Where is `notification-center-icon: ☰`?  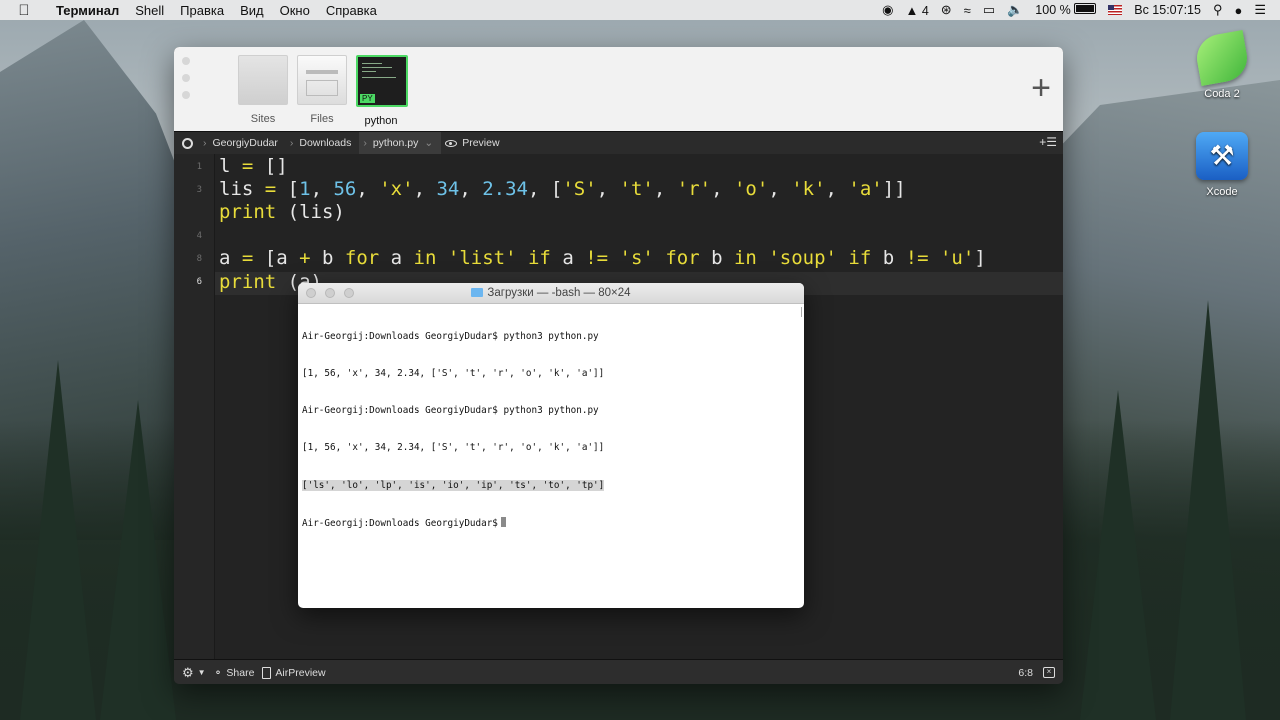
notification-center-icon: ☰ is located at coordinates (1260, 10).